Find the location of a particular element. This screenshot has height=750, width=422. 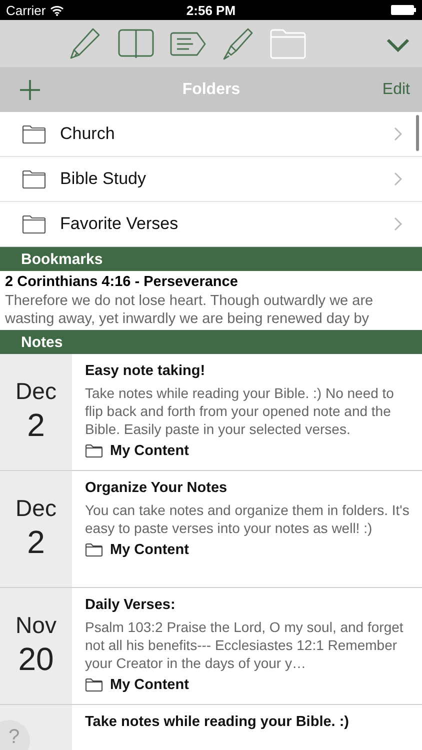

note-title: Organize Your Notes is located at coordinates (249, 488).